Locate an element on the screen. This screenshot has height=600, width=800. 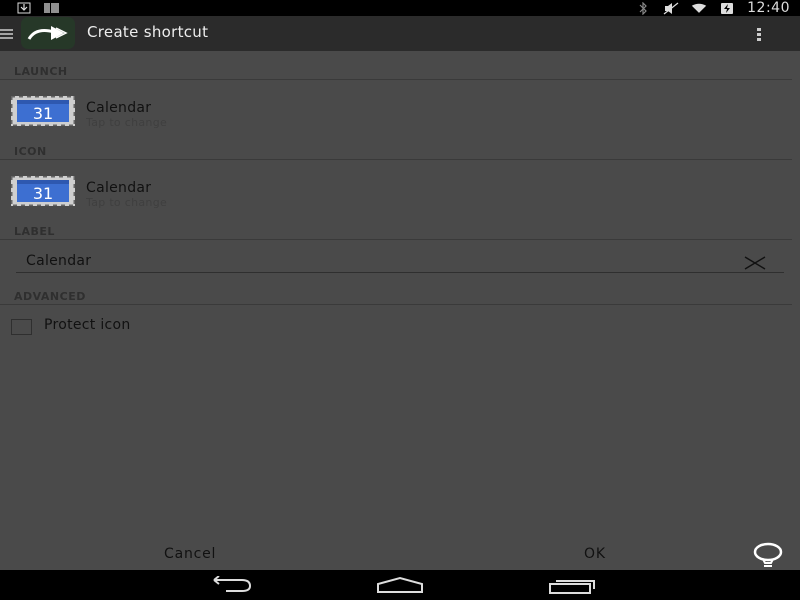
lightbulb-icon is located at coordinates (768, 555).